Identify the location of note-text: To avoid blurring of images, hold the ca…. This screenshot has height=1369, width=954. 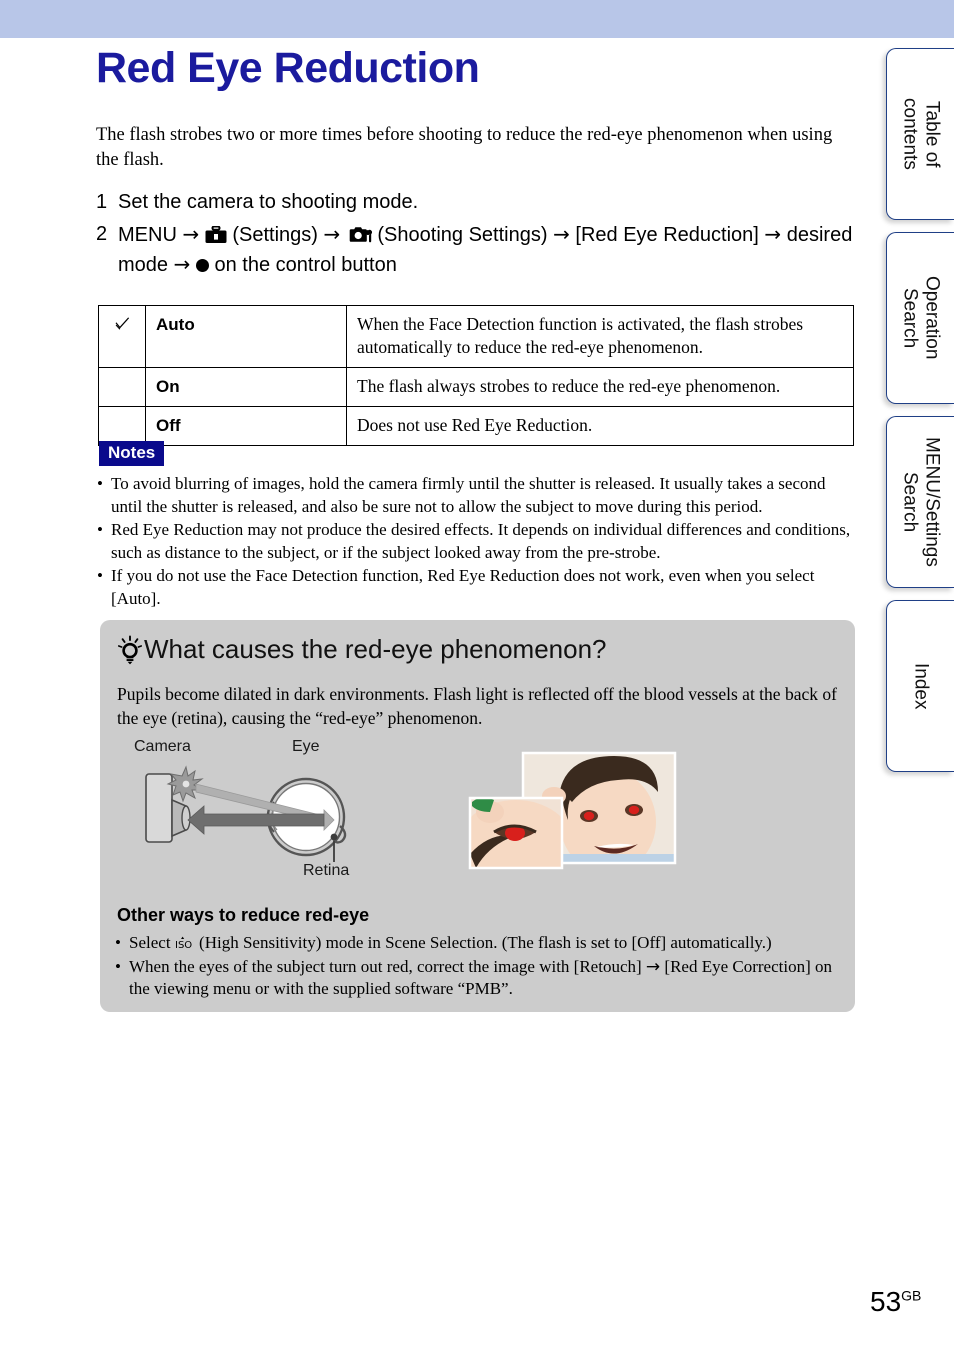
(468, 495).